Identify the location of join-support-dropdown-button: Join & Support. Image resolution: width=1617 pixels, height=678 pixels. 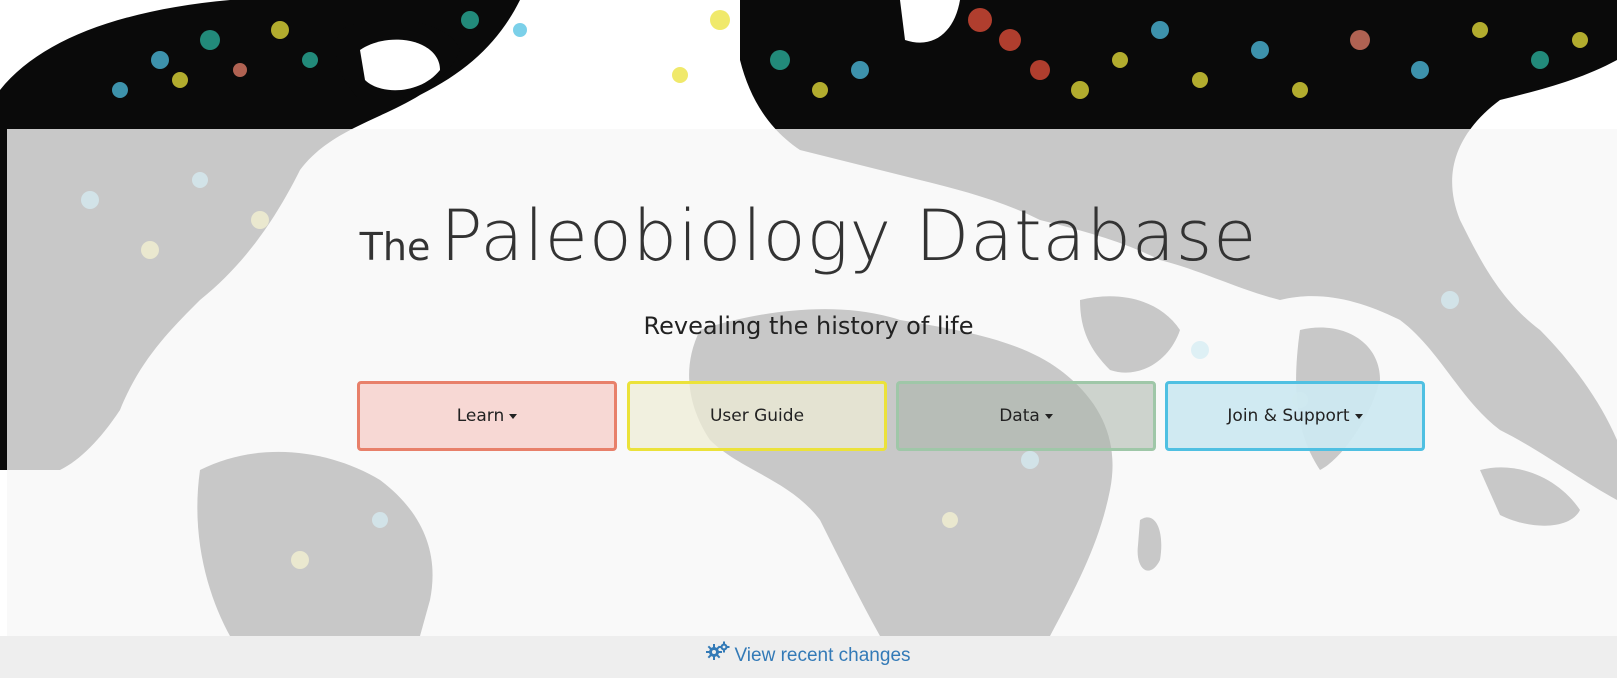
(1295, 416).